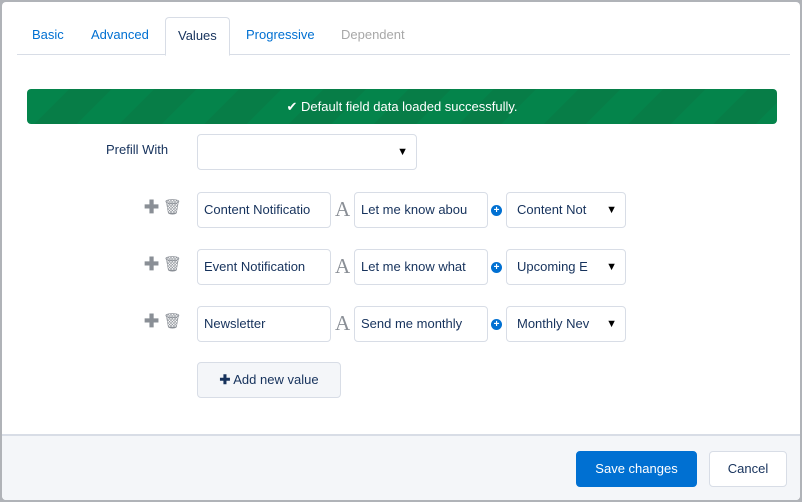 This screenshot has height=502, width=802. I want to click on value-select: Content Not ▼, so click(566, 210).